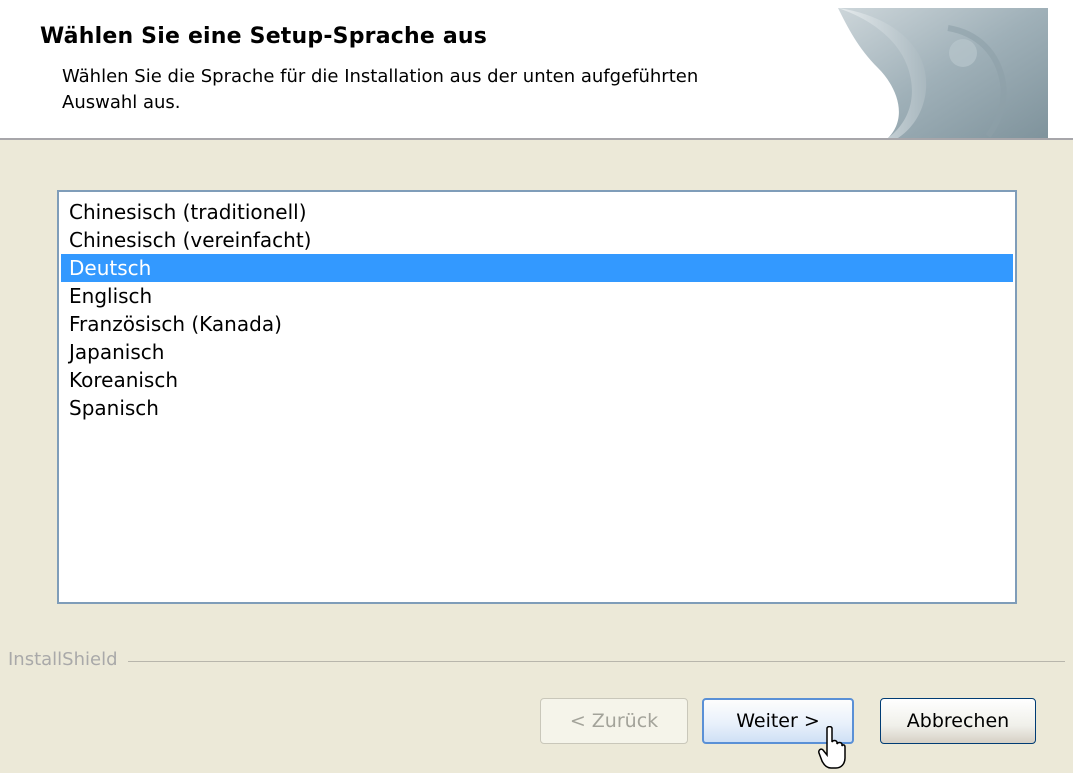  I want to click on page-curl-graphic-icon, so click(943, 73).